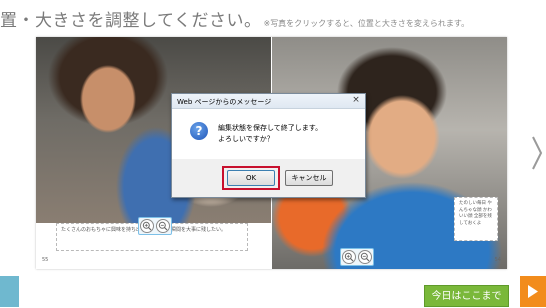 This screenshot has width=546, height=308. I want to click on dialog-title: Web ページからのメッセージ, so click(224, 102).